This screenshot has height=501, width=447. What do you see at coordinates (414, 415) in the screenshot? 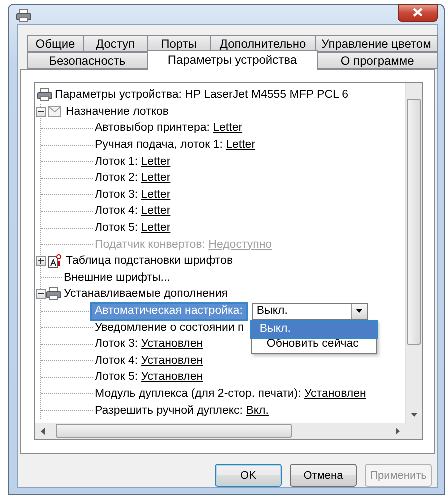
I see `scroll-down-icon` at bounding box center [414, 415].